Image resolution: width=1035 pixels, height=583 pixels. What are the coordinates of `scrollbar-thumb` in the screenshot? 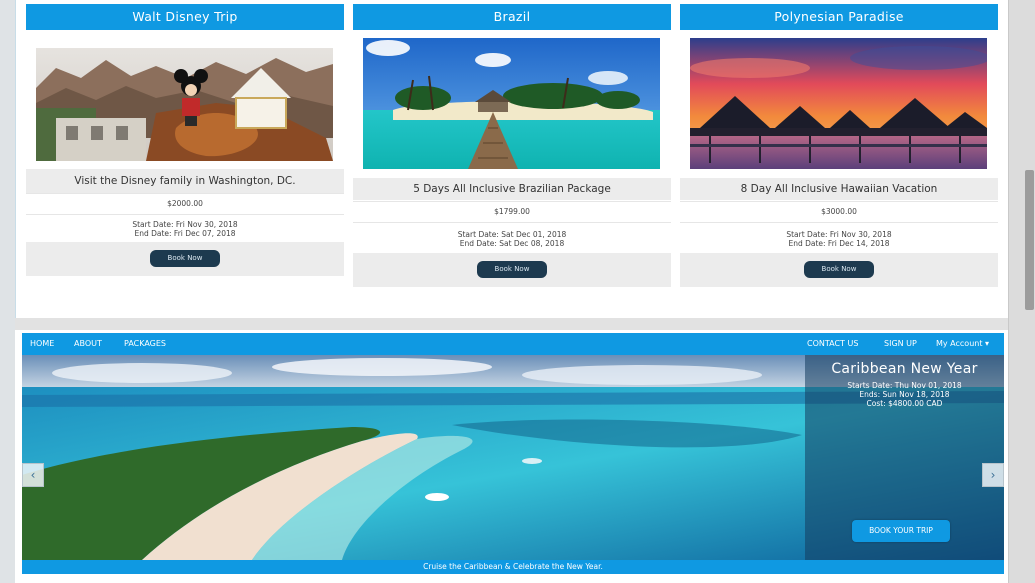 It's located at (1029, 240).